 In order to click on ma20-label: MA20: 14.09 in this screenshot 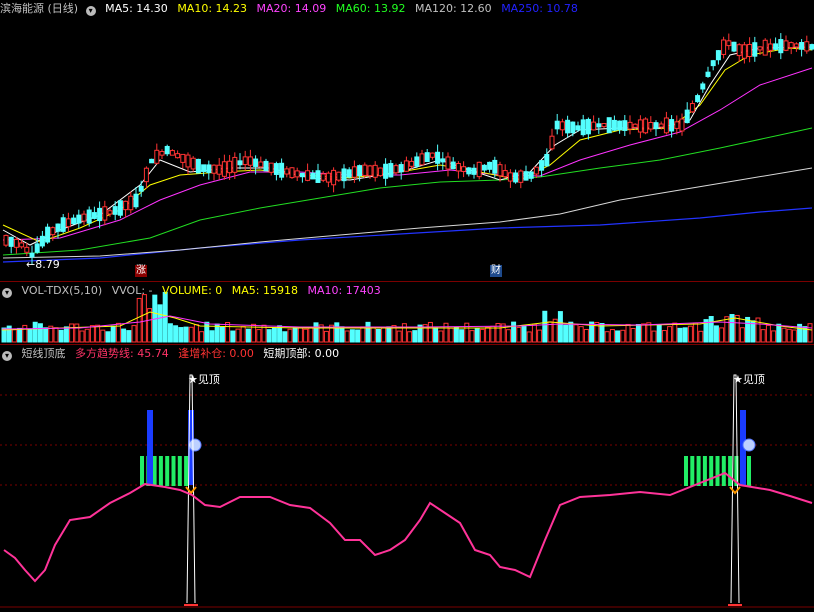, I will do `click(291, 8)`.